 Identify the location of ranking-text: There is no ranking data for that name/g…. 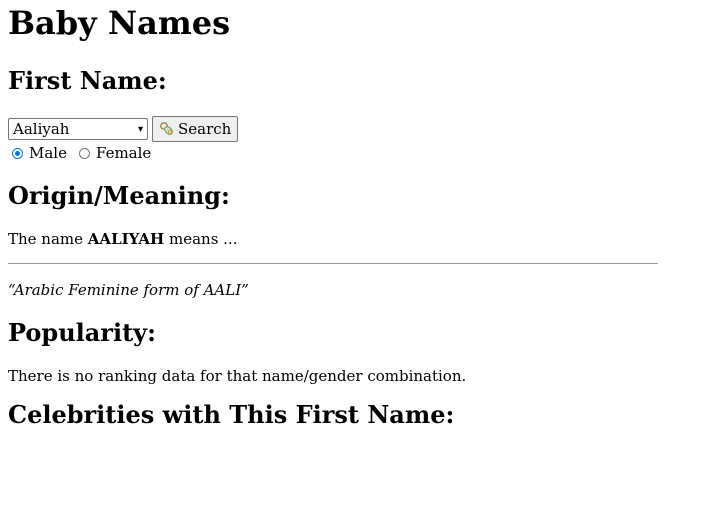
(237, 376).